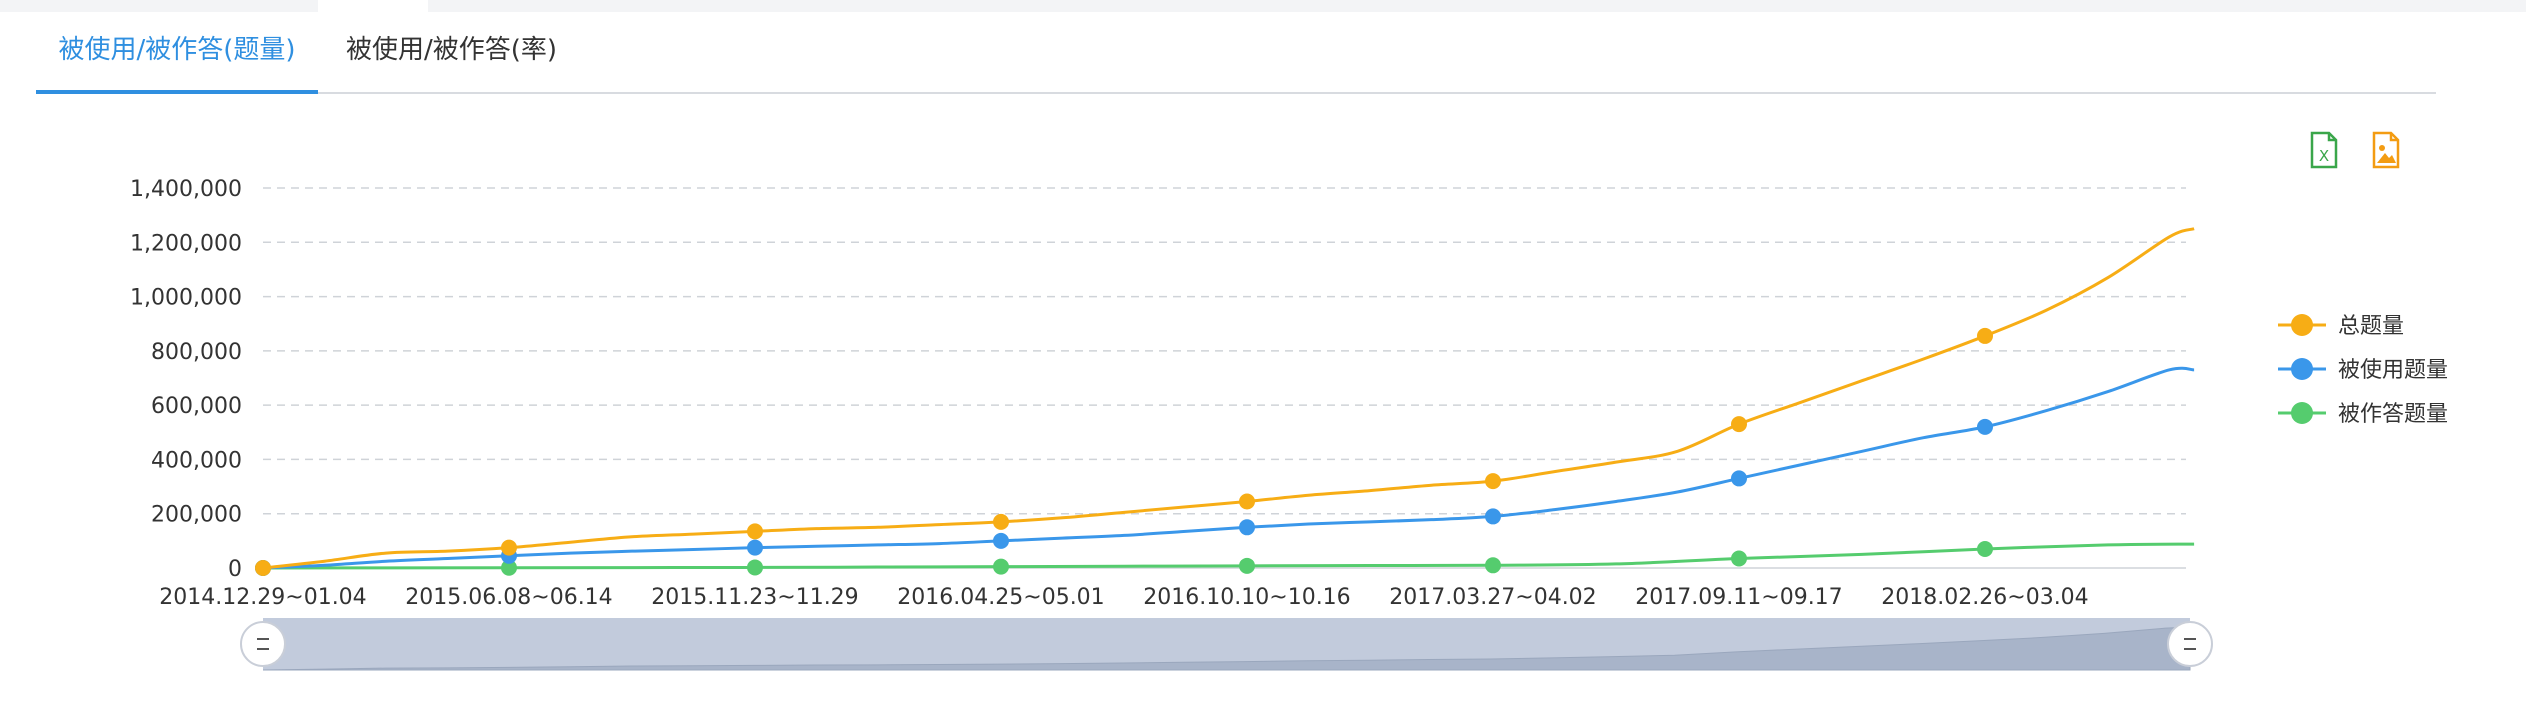 Image resolution: width=2526 pixels, height=710 pixels. I want to click on y-tick-label: 0, so click(235, 569).